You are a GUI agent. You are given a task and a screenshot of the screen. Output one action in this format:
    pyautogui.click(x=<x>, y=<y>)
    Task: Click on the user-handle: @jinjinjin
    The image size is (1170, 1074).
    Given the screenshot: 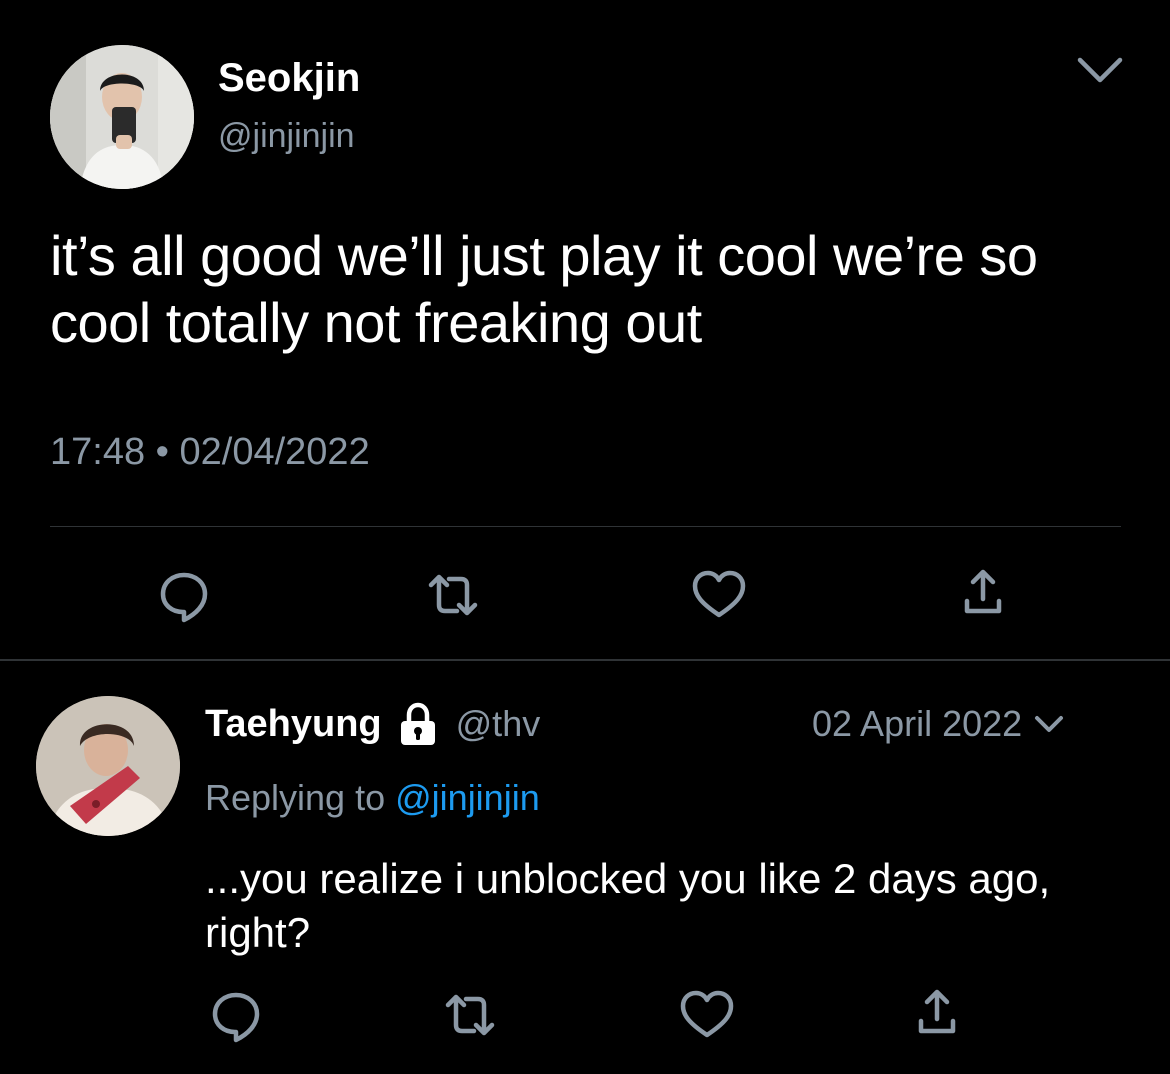 What is the action you would take?
    pyautogui.click(x=286, y=136)
    